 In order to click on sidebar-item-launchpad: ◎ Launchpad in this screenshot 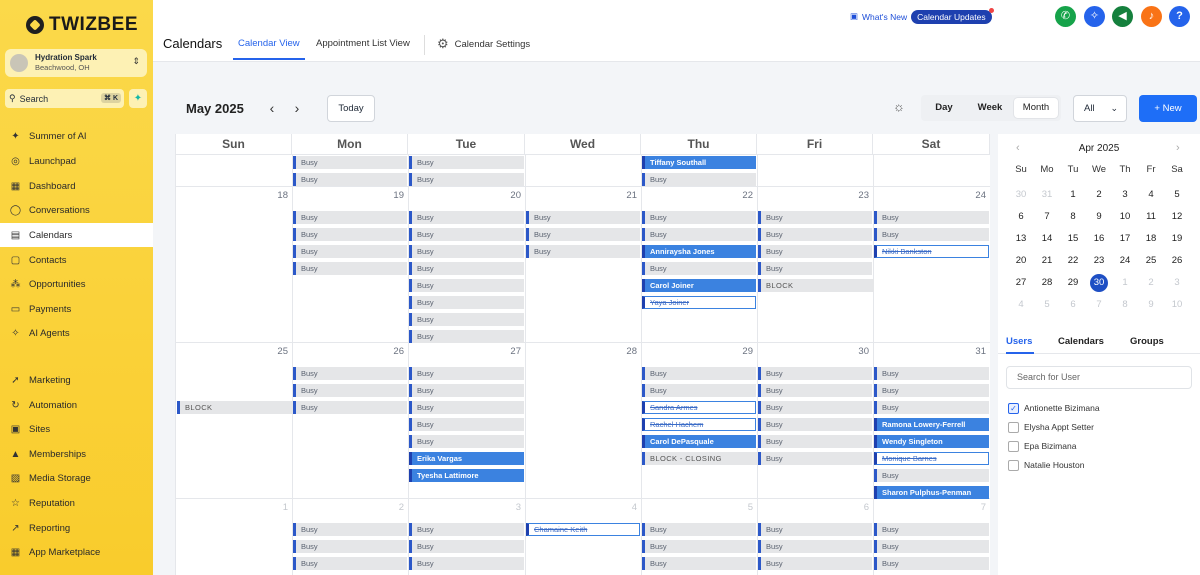, I will do `click(76, 161)`.